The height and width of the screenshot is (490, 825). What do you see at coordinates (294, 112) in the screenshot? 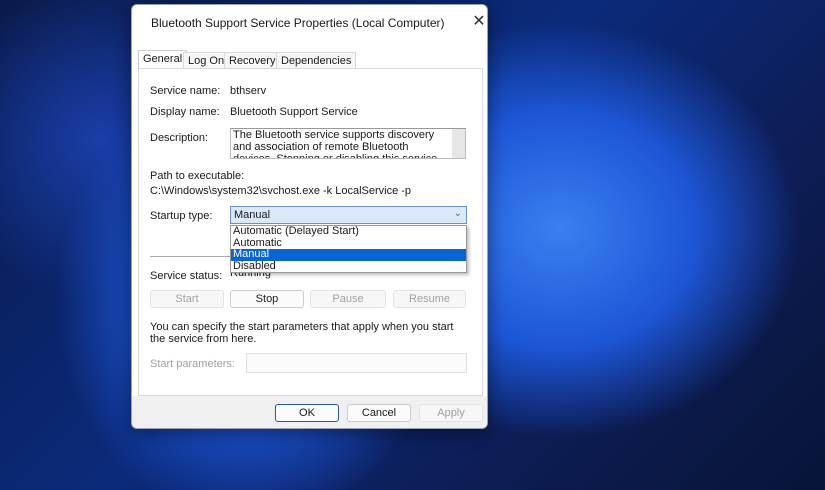
I see `display-name-value: Bluetooth Support Service` at bounding box center [294, 112].